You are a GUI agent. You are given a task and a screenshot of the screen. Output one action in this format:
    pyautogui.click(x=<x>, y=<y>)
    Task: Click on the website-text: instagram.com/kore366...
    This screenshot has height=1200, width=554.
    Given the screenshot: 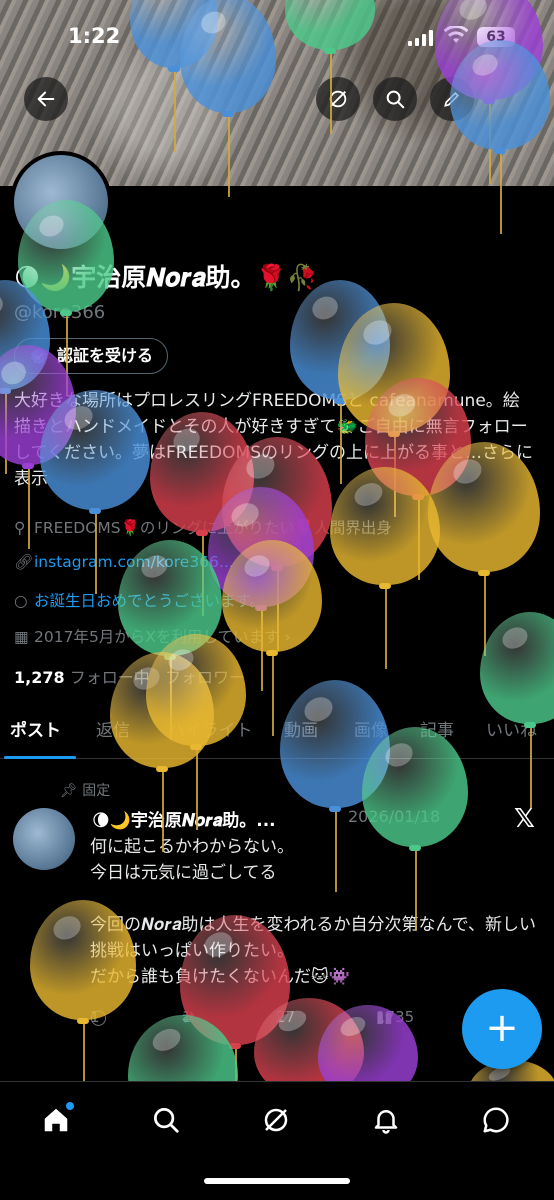 What is the action you would take?
    pyautogui.click(x=134, y=562)
    